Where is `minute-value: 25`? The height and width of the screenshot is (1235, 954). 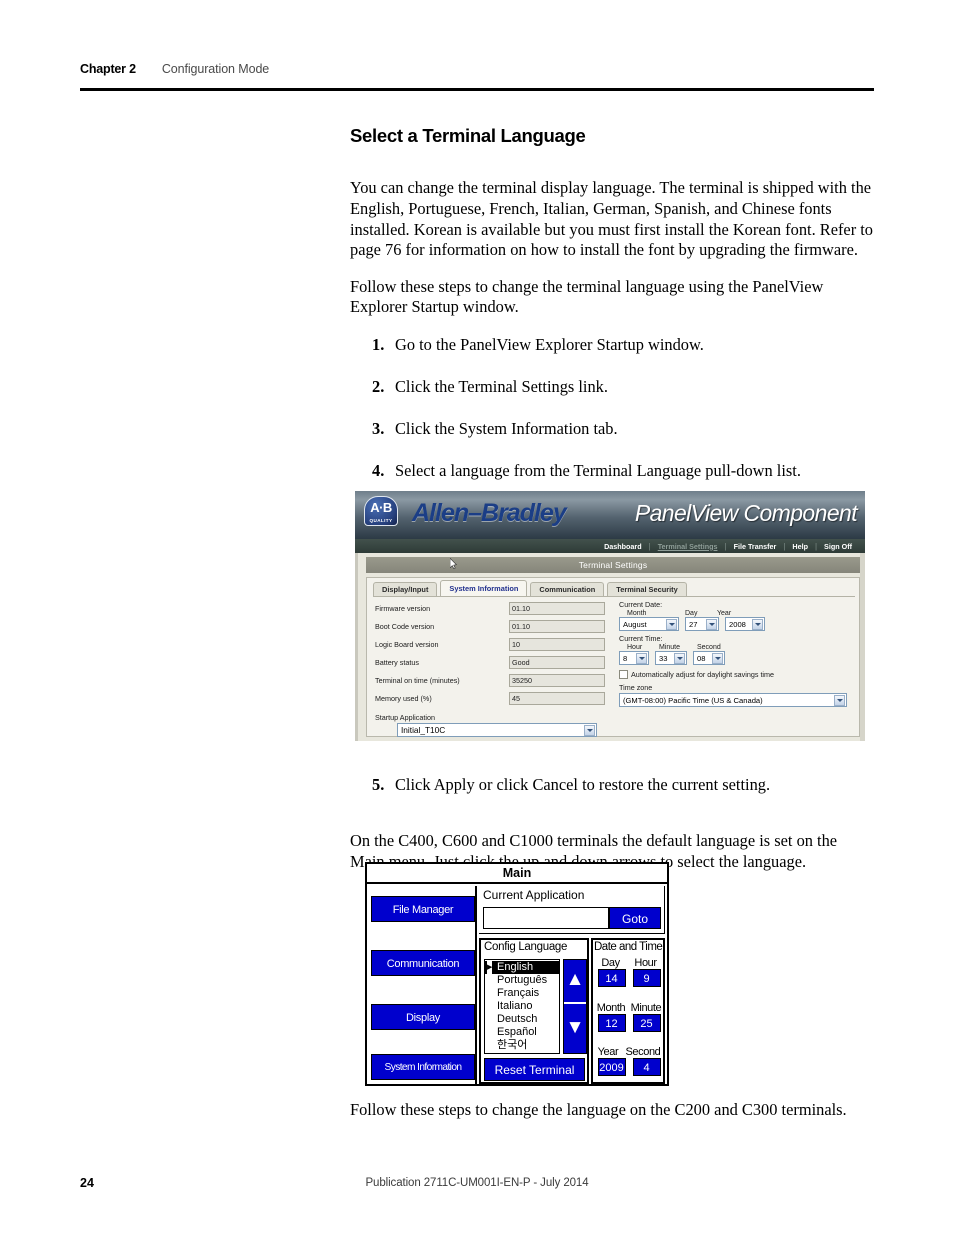 minute-value: 25 is located at coordinates (646, 1023).